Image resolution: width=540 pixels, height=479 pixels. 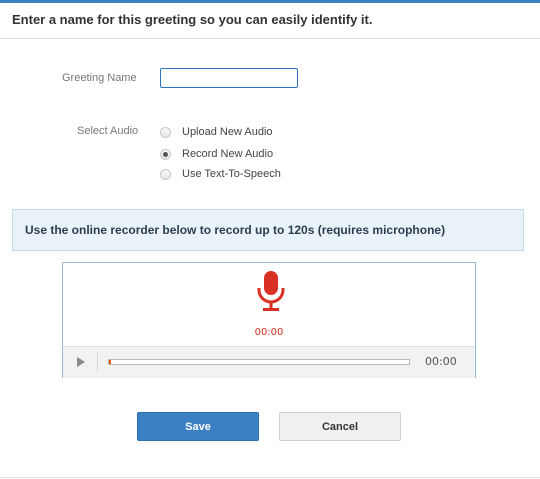 What do you see at coordinates (165, 154) in the screenshot?
I see `radio-button-selected` at bounding box center [165, 154].